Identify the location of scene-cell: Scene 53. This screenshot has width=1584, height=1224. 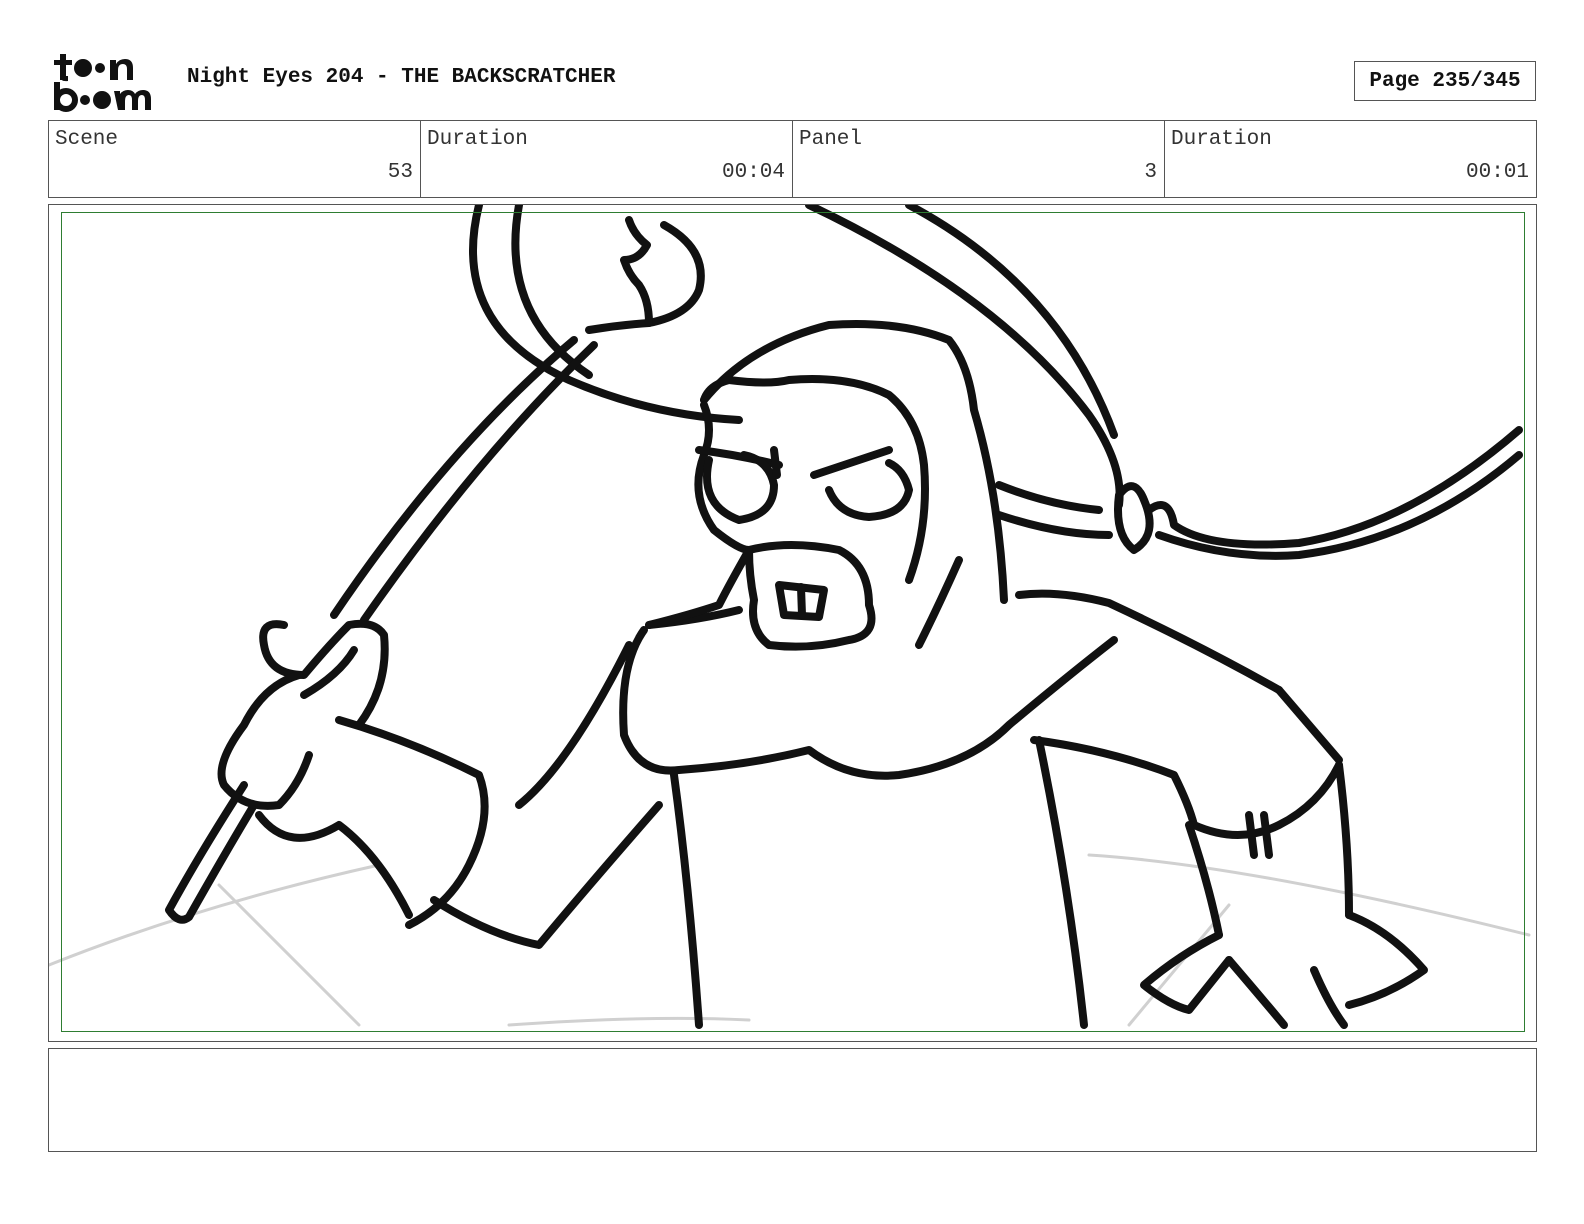
(235, 159).